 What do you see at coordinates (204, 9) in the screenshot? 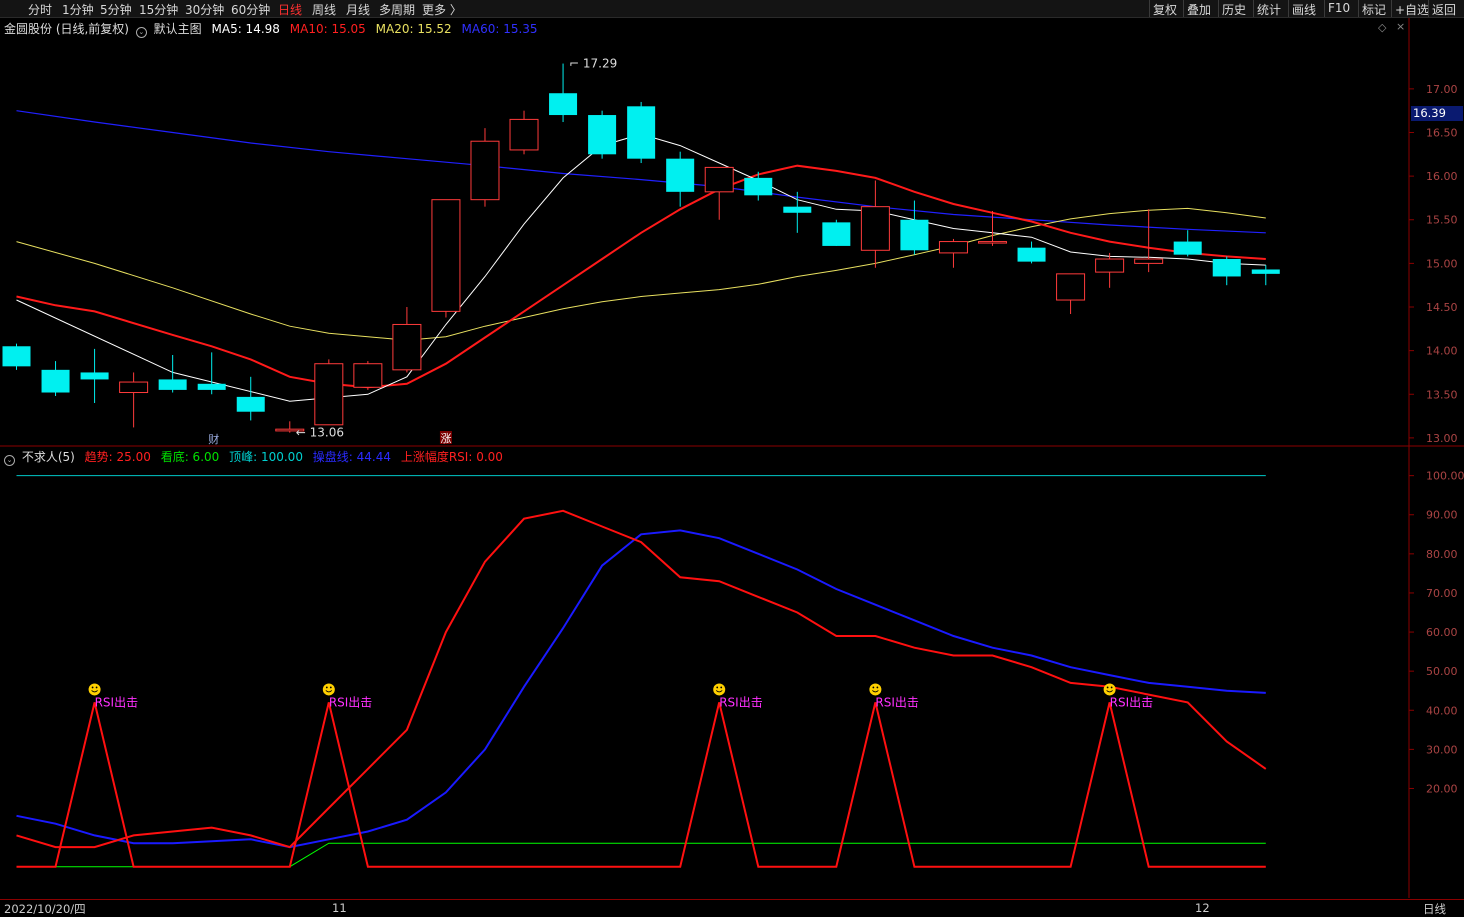
I see `period-tab-4: 30分钟` at bounding box center [204, 9].